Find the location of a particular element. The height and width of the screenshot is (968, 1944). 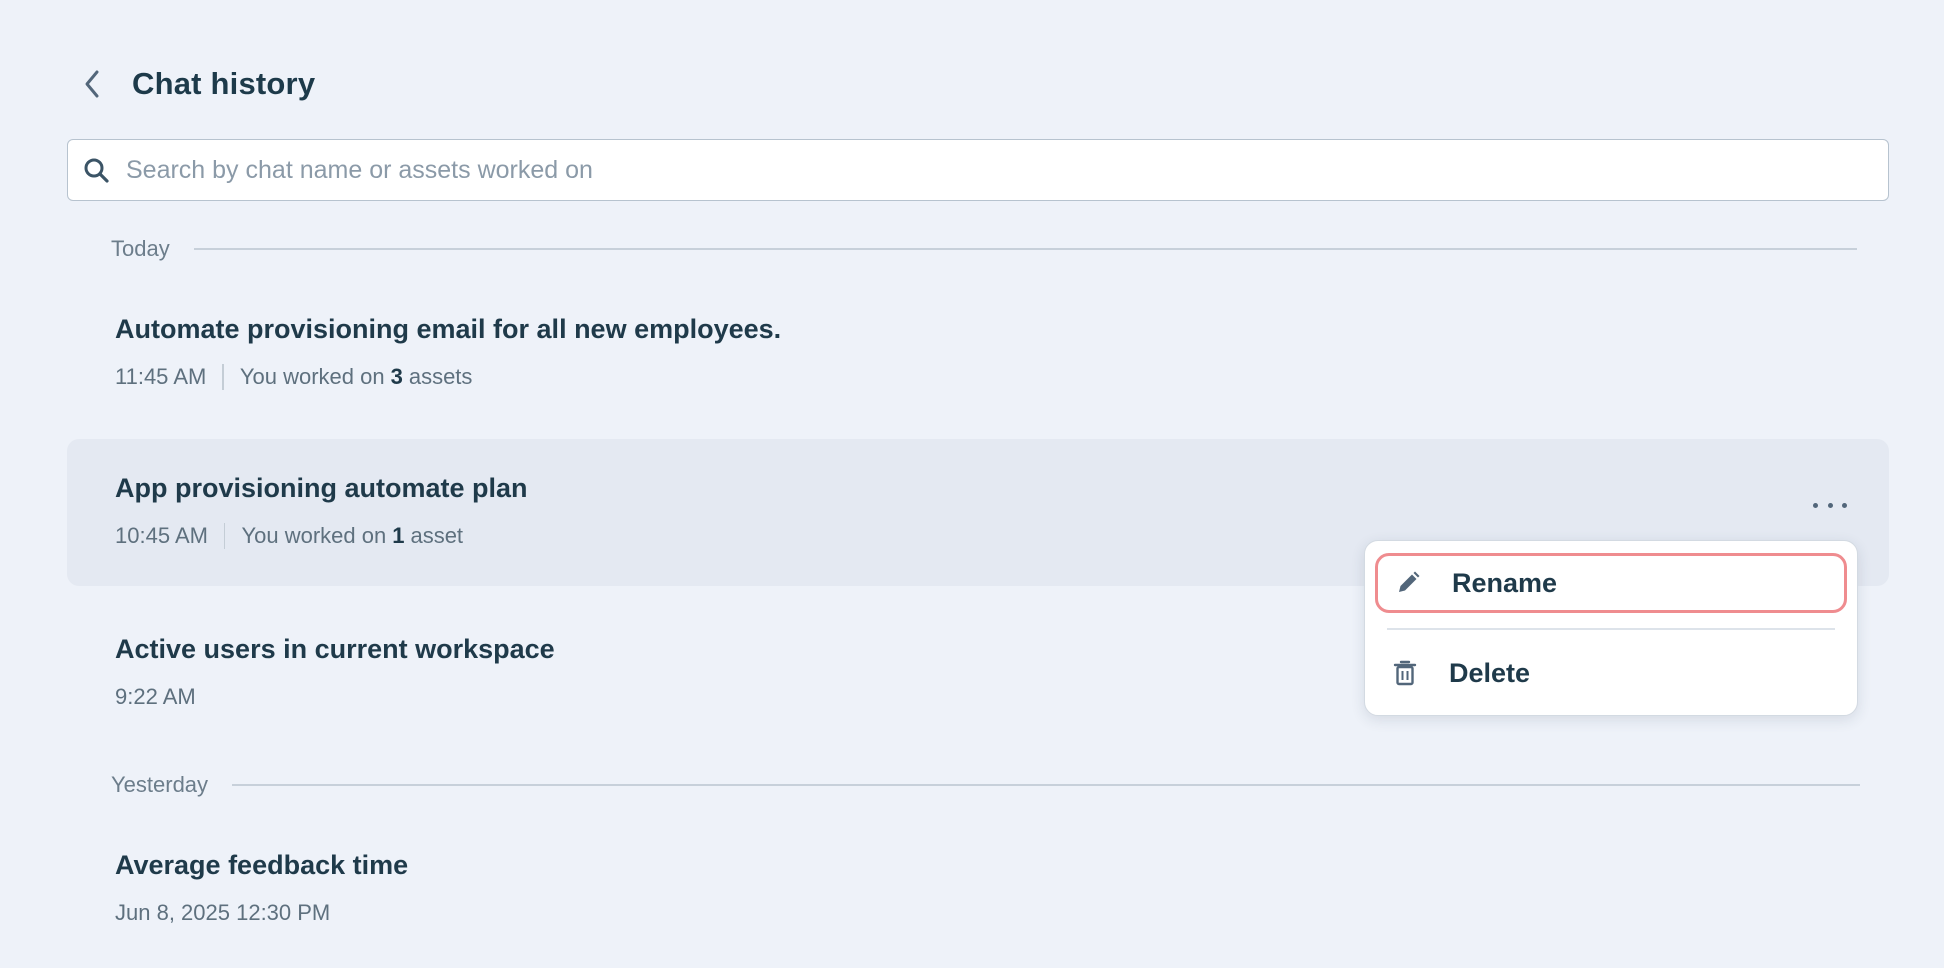

search-icon is located at coordinates (96, 170).